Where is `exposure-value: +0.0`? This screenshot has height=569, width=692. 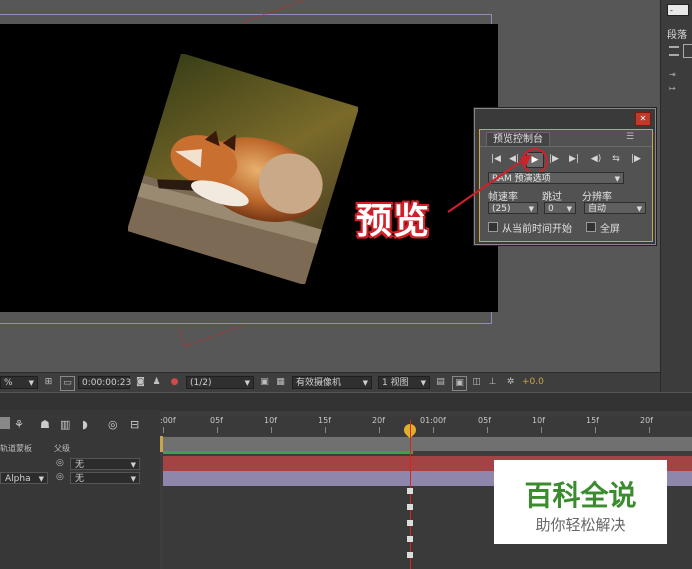
exposure-value: +0.0 is located at coordinates (533, 382).